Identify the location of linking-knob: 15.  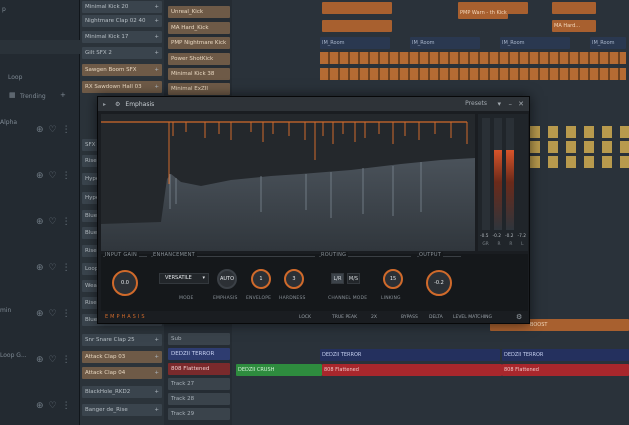
(393, 279).